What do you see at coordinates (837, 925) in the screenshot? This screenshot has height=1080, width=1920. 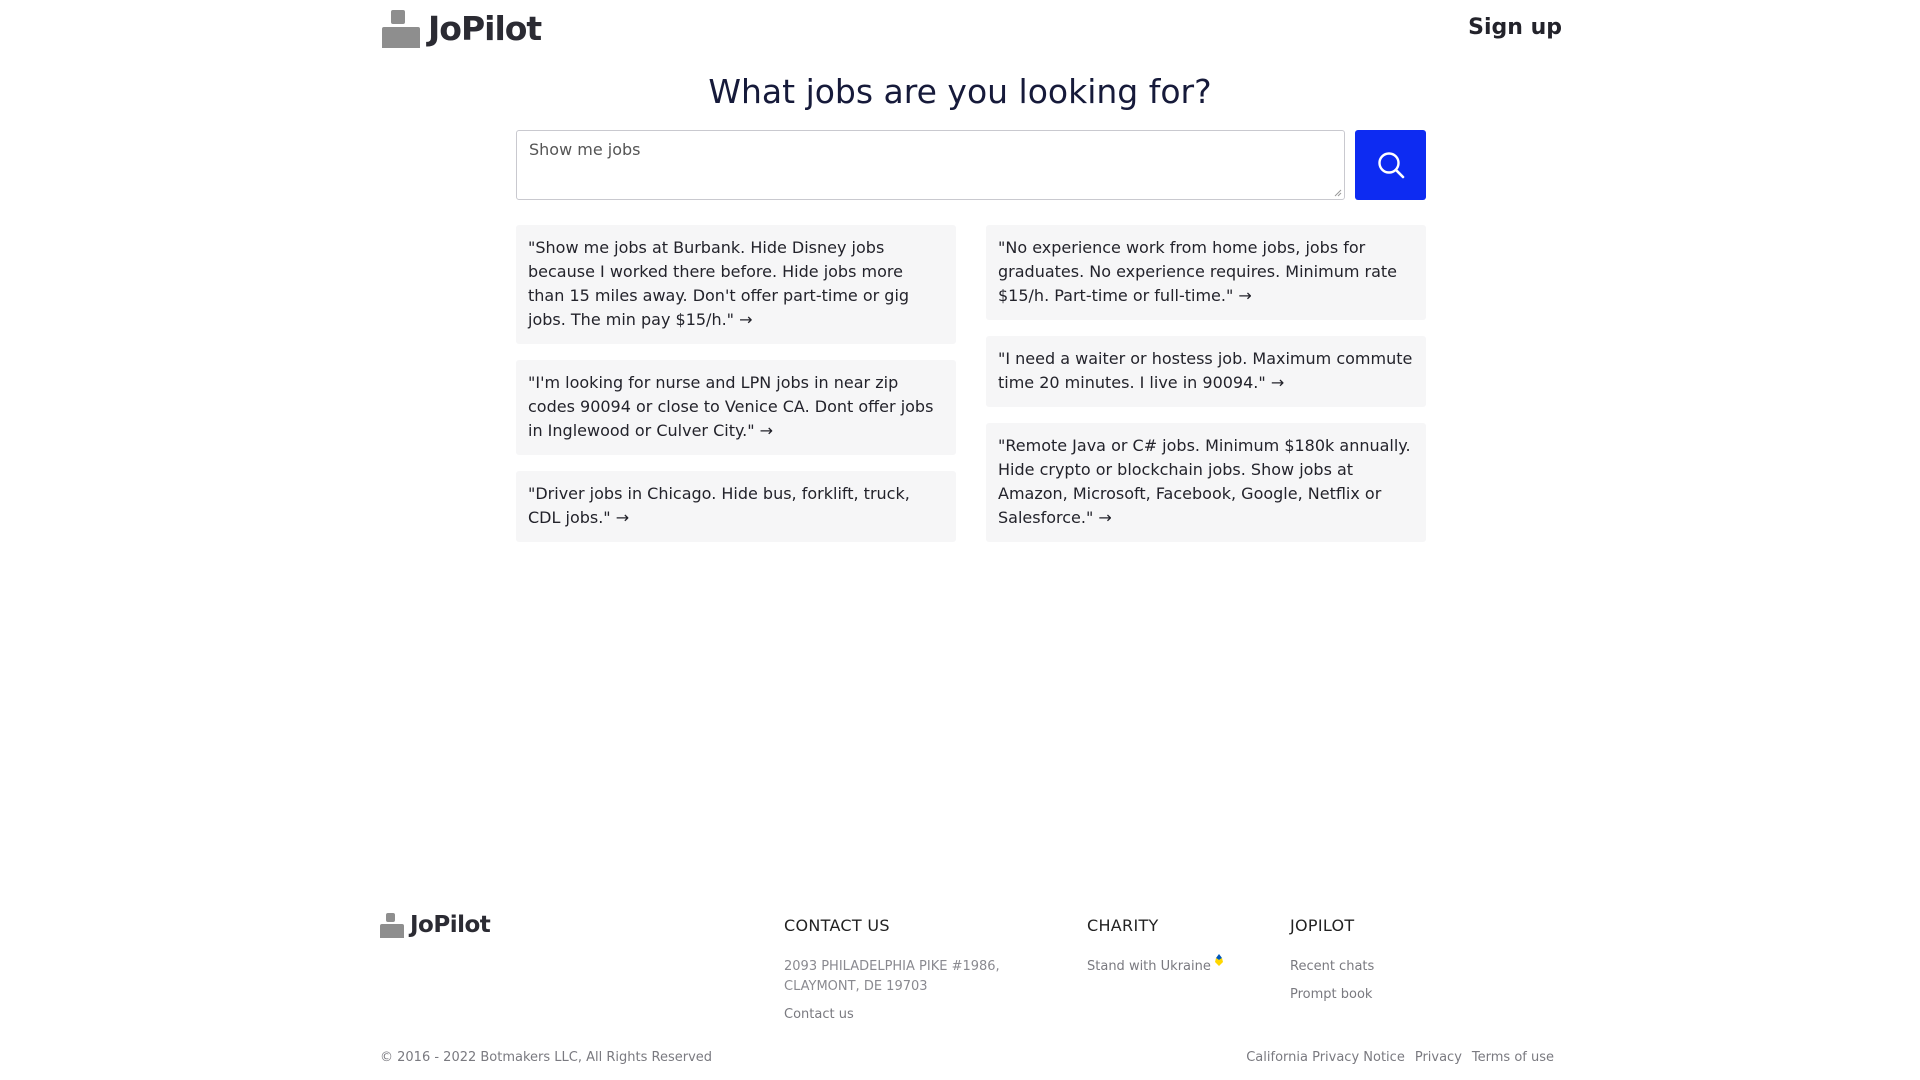 I see `contact-heading: CONTACT US` at bounding box center [837, 925].